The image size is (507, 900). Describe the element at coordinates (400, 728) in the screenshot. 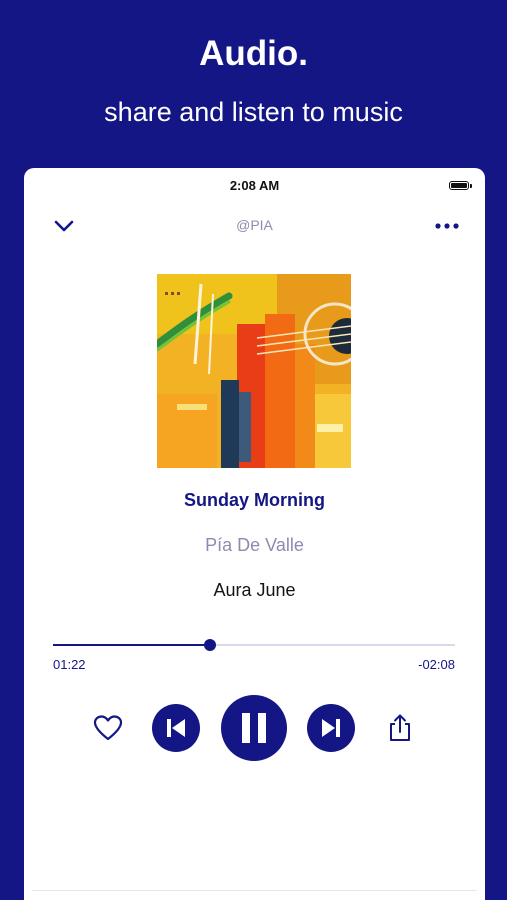

I see `share-icon` at that location.